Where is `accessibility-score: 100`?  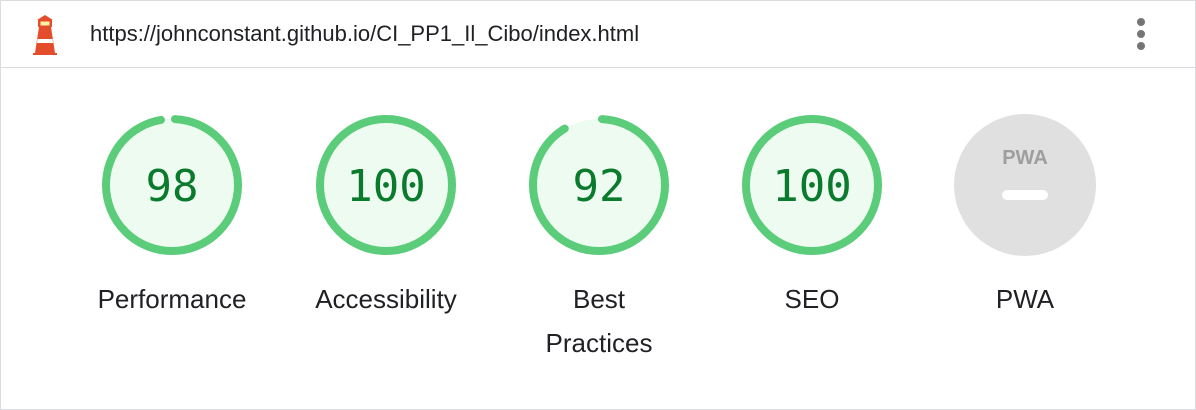 accessibility-score: 100 is located at coordinates (385, 186).